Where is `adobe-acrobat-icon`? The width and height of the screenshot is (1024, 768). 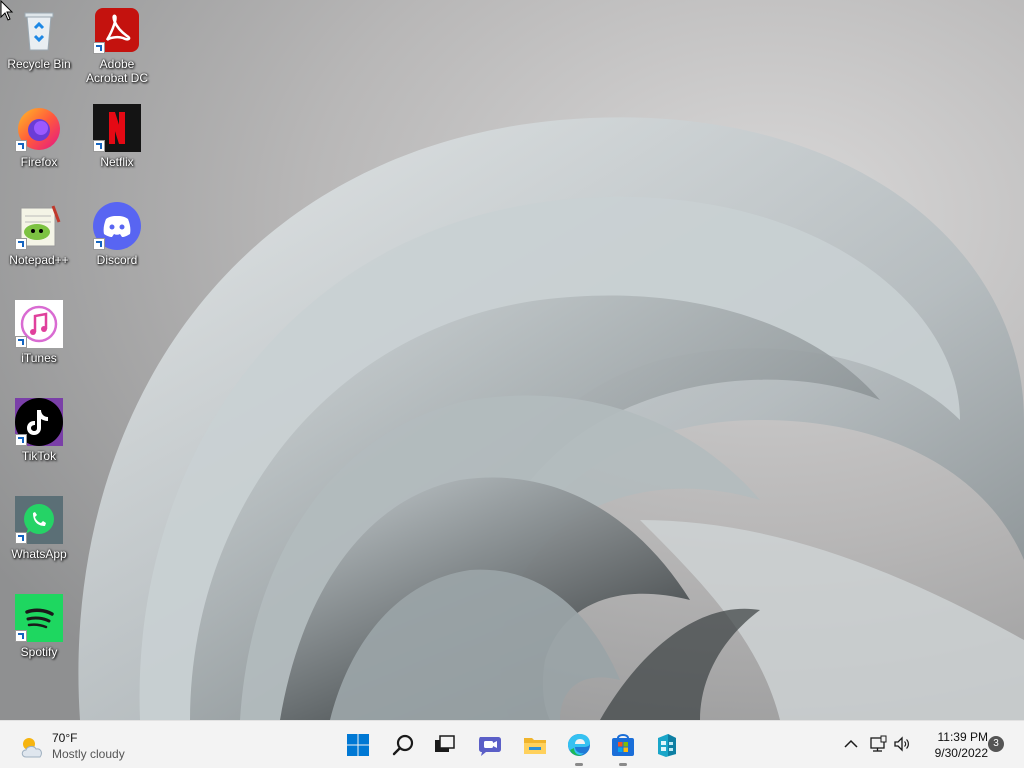
adobe-acrobat-icon is located at coordinates (117, 30).